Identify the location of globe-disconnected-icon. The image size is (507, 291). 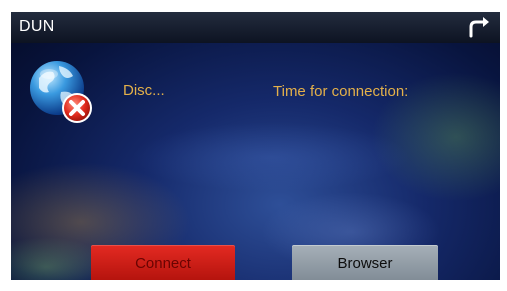
(63, 94).